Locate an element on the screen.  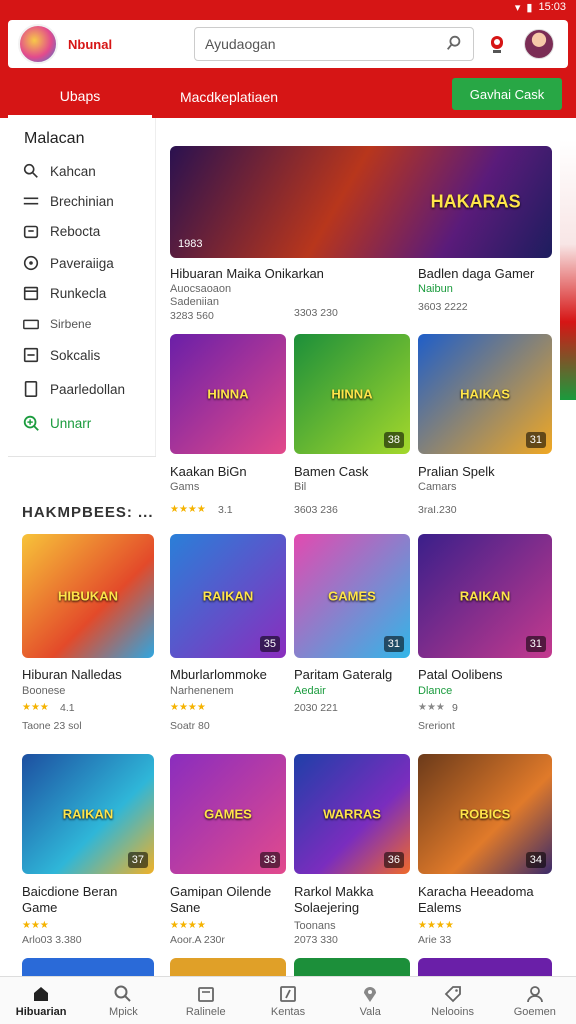
game-tile: HINNA is located at coordinates (228, 394).